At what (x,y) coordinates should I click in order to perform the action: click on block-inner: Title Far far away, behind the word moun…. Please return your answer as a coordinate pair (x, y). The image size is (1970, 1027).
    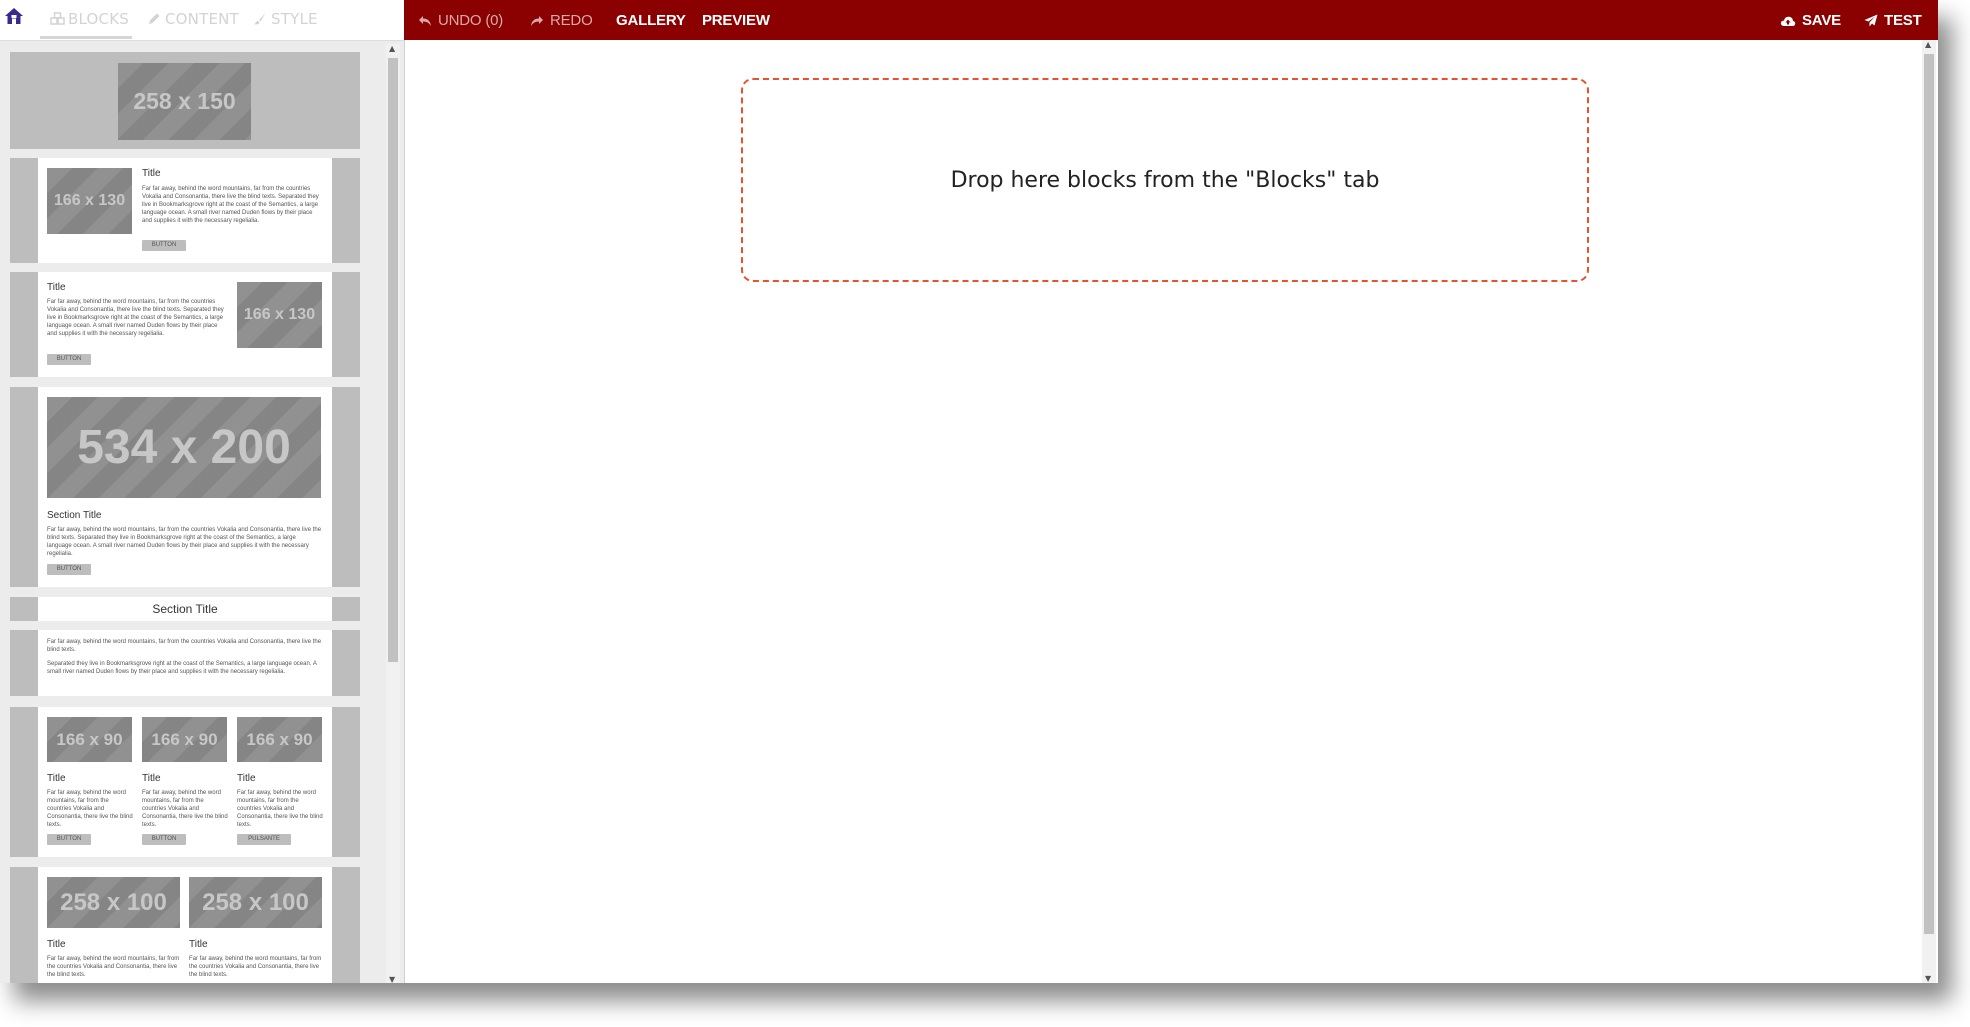
    Looking at the image, I should click on (185, 324).